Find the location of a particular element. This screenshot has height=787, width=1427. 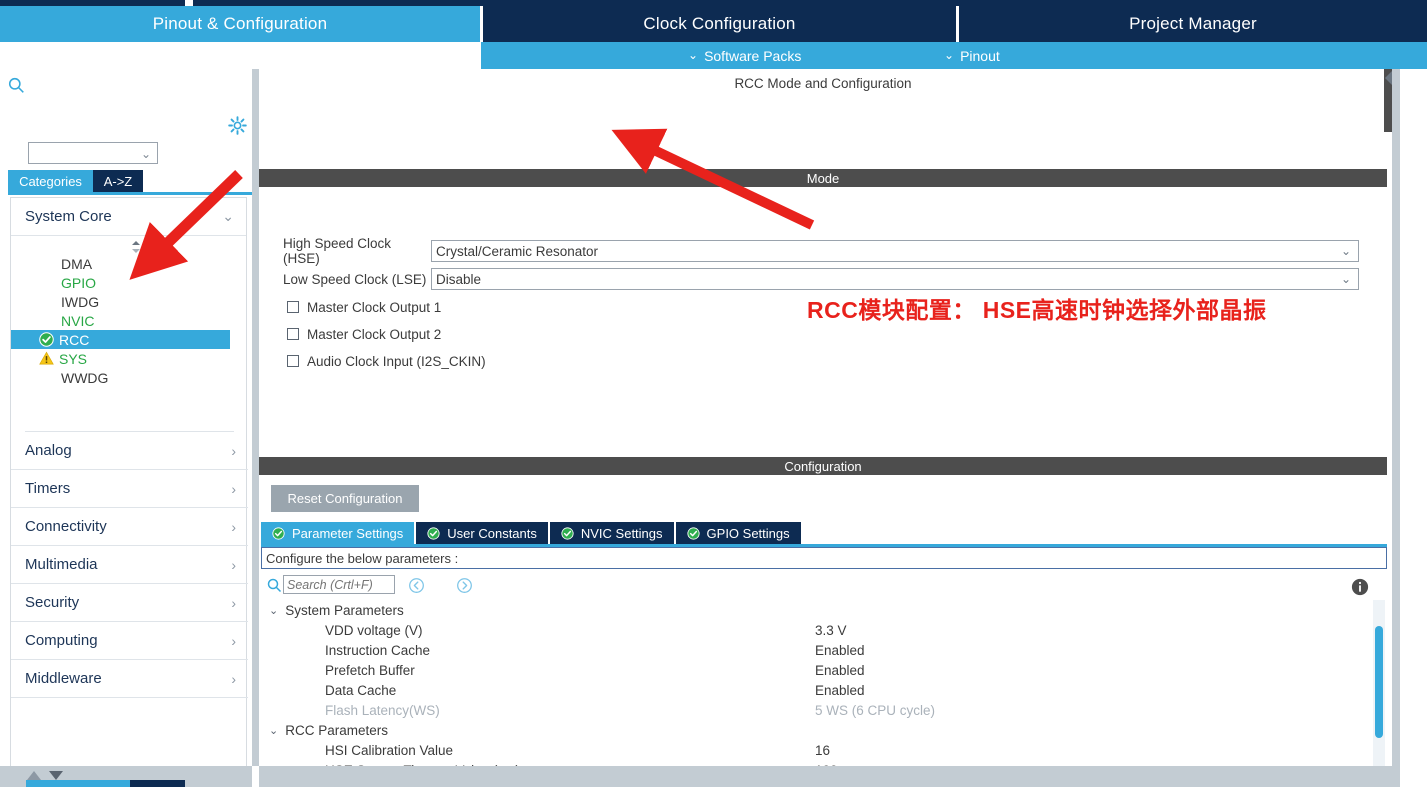

sidebar-tab-categories-label: Categories is located at coordinates (50, 181).